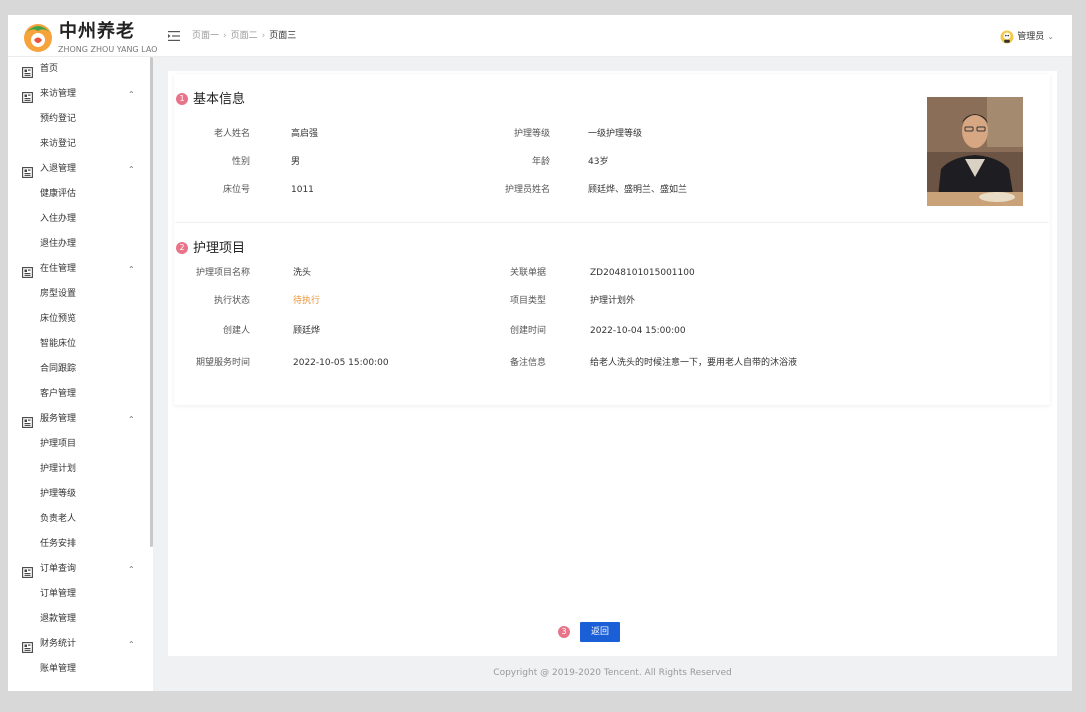  I want to click on elder-photo, so click(975, 151).